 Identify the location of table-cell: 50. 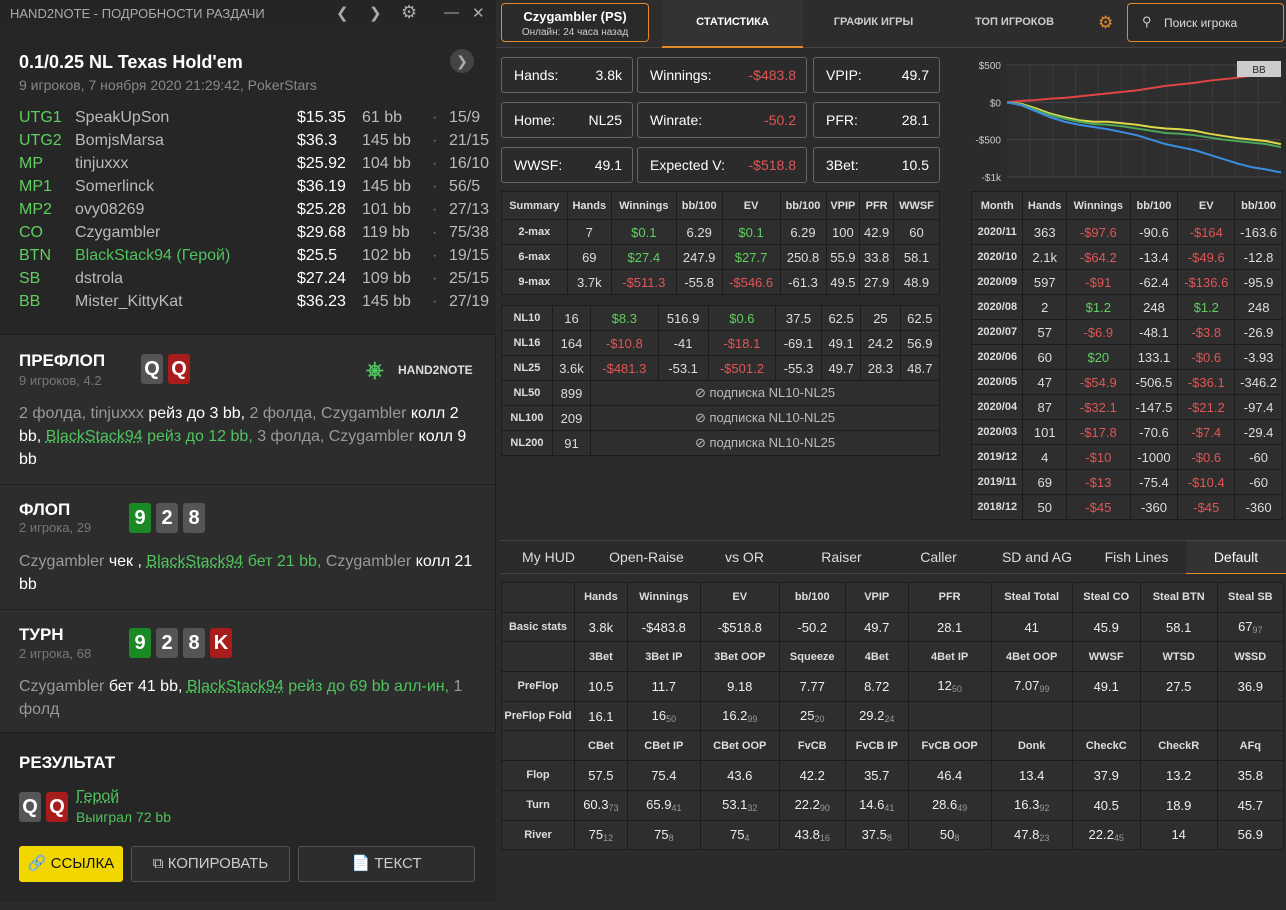
(1045, 507).